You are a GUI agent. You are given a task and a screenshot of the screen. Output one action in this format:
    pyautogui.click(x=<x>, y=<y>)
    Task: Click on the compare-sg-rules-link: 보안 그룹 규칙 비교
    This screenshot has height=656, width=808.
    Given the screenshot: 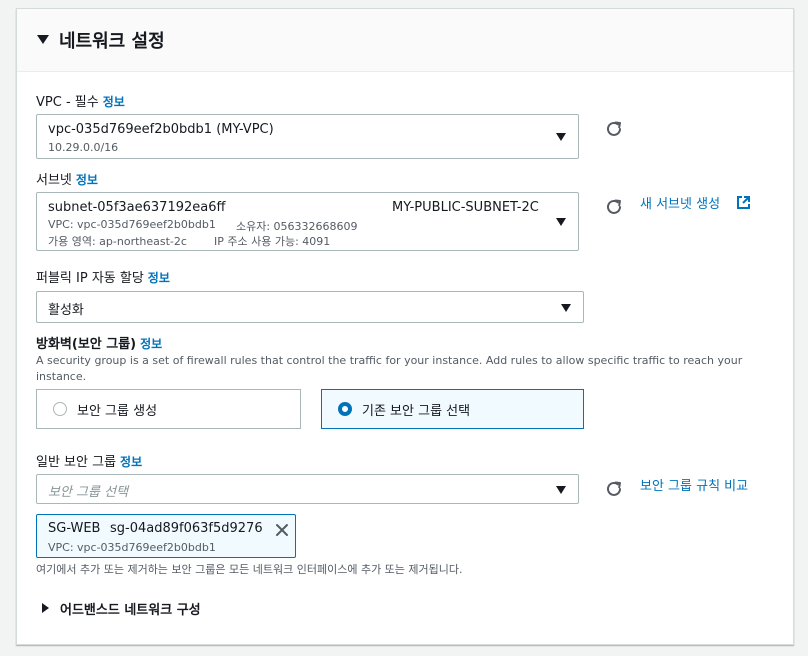 What is the action you would take?
    pyautogui.click(x=694, y=484)
    